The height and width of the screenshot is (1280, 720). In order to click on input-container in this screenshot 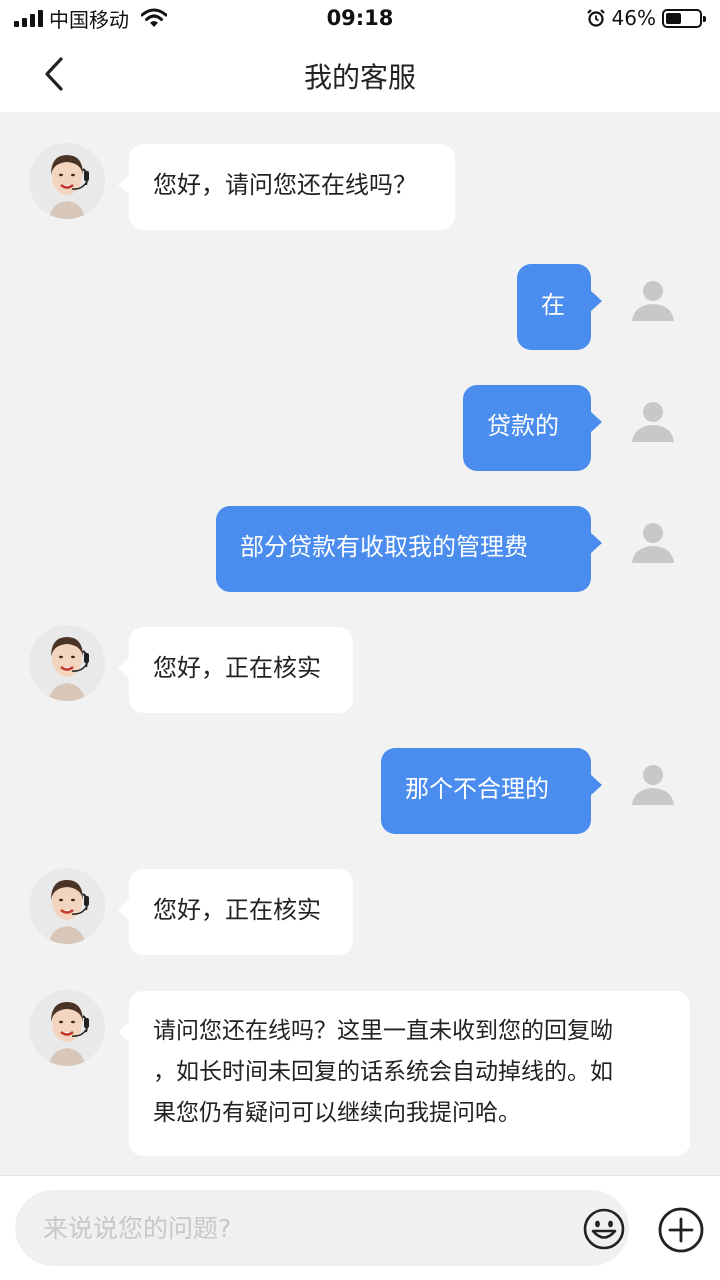, I will do `click(322, 1228)`.